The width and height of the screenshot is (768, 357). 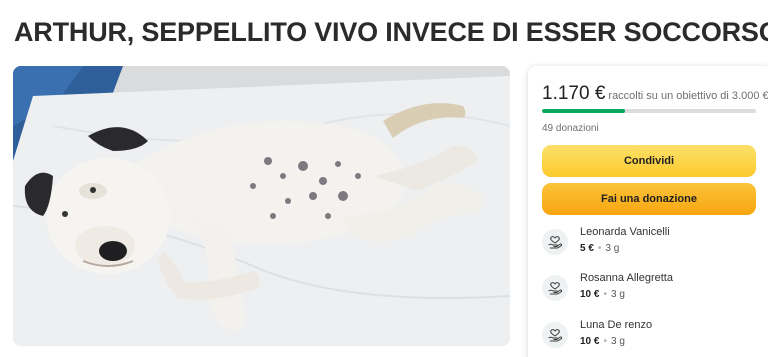 What do you see at coordinates (649, 290) in the screenshot?
I see `donor-item: Rosanna Allegretta 10 € • 3 g` at bounding box center [649, 290].